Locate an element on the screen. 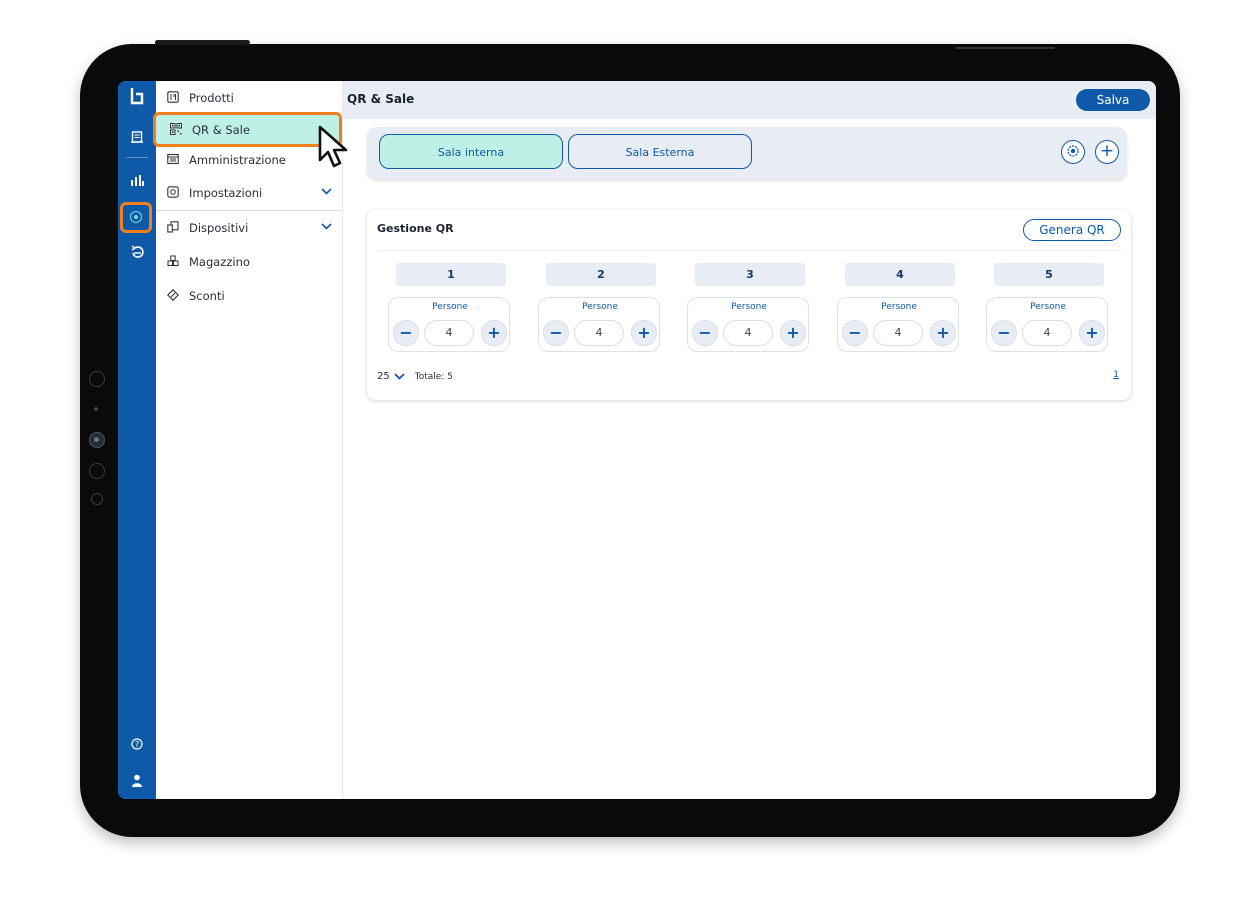 The image size is (1250, 920). top-bar: QR & Sale Salva is located at coordinates (749, 100).